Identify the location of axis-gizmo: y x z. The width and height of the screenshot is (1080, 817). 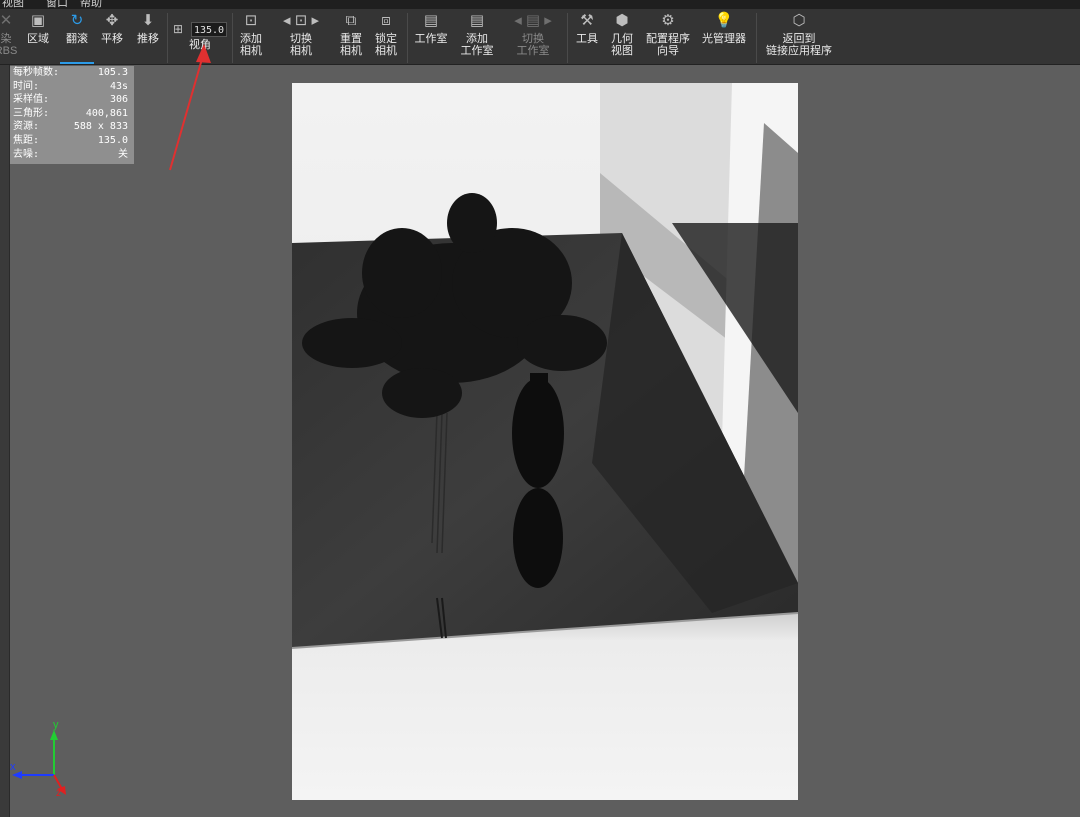
(38, 758).